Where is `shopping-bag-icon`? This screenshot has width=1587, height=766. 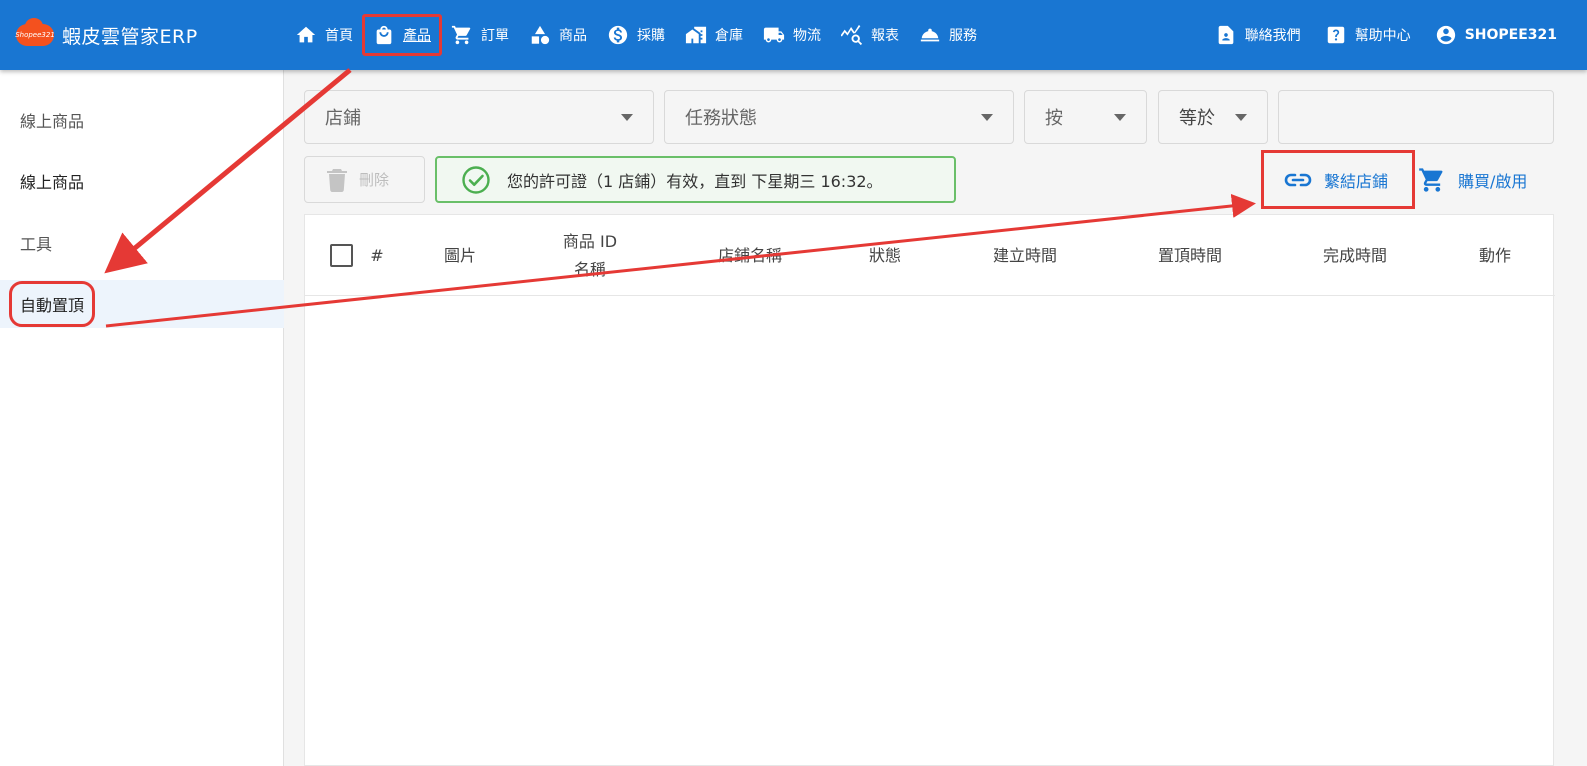 shopping-bag-icon is located at coordinates (384, 35).